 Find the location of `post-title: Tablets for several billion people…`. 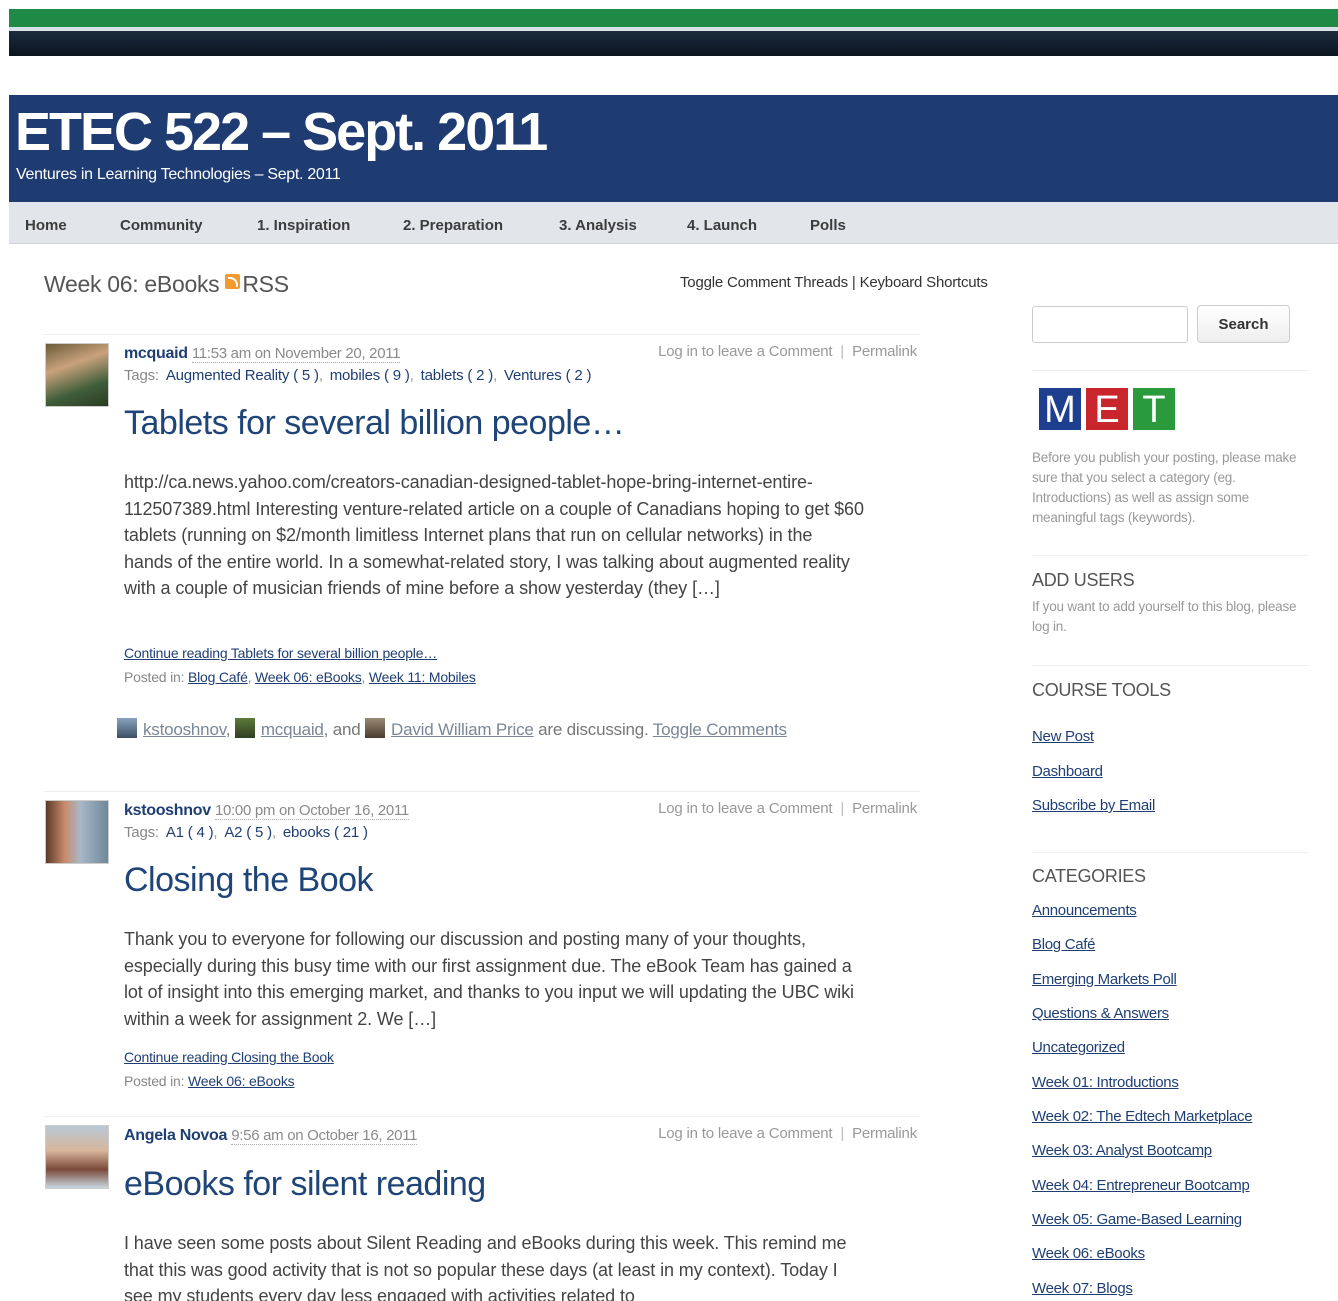

post-title: Tablets for several billion people… is located at coordinates (374, 423).